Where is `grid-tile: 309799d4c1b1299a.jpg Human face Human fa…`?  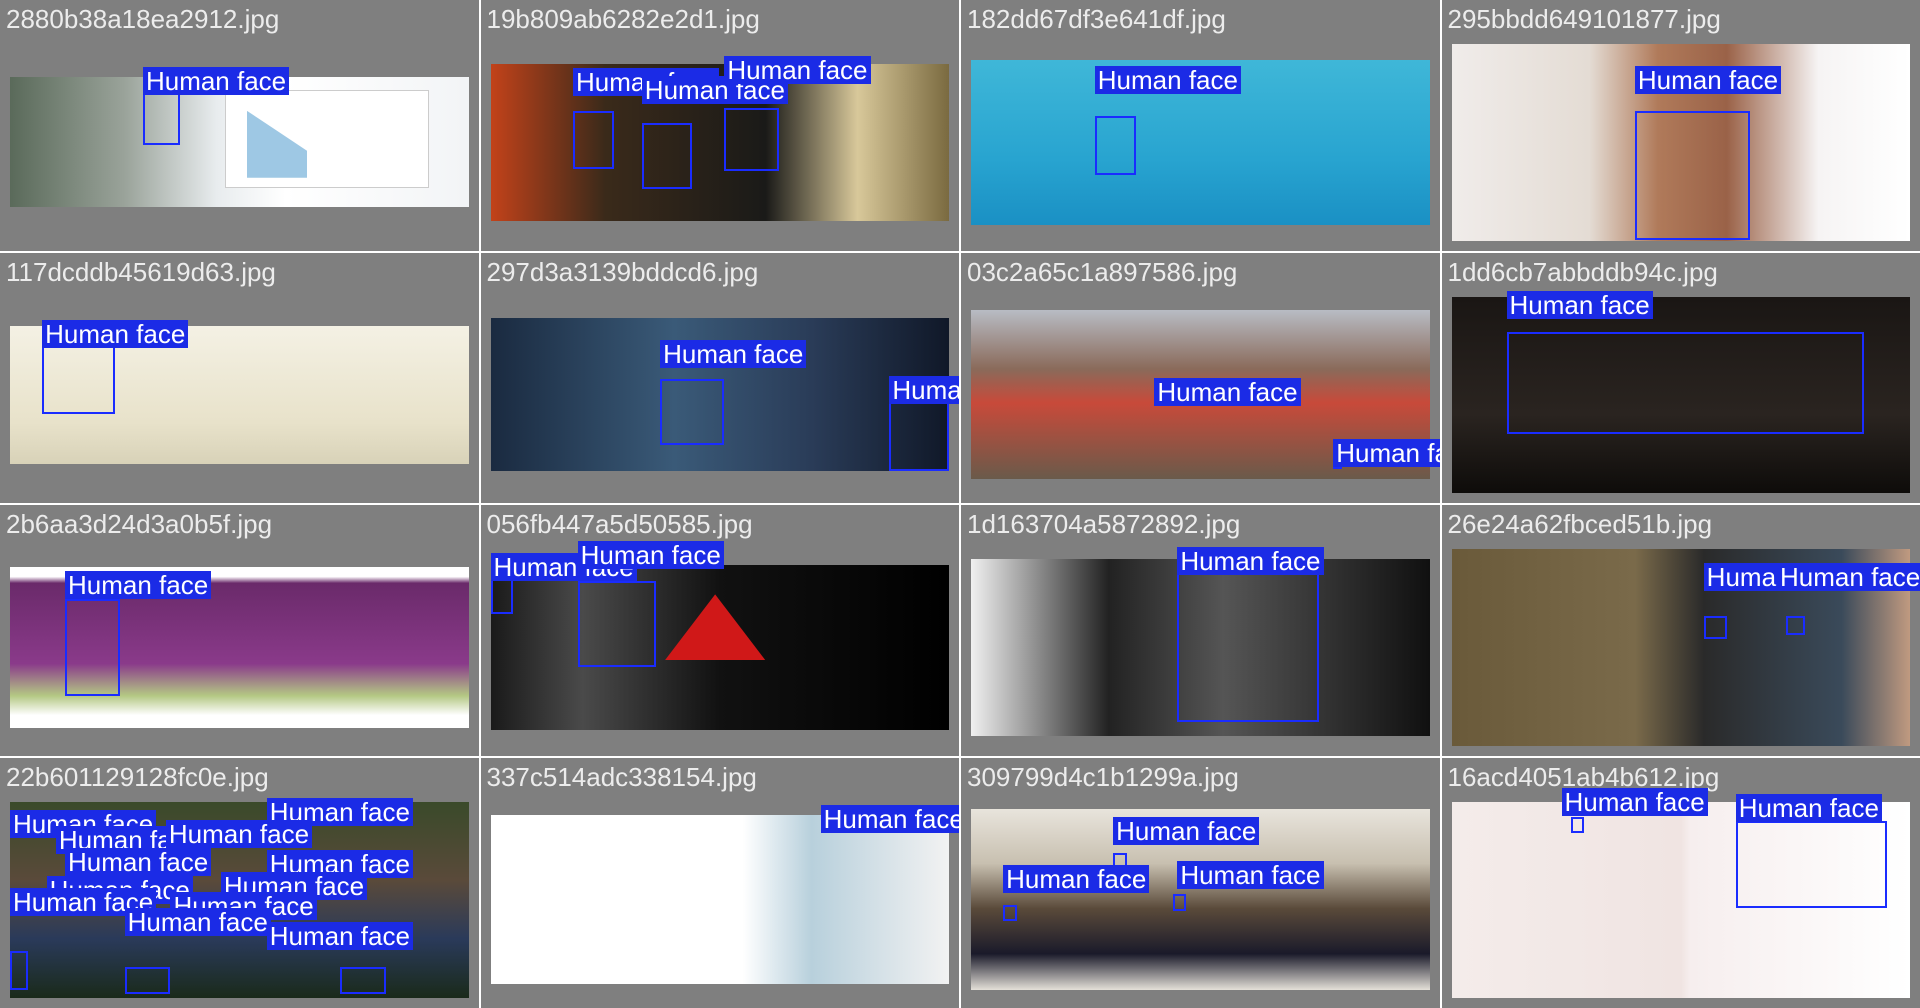
grid-tile: 309799d4c1b1299a.jpg Human face Human fa… is located at coordinates (1200, 882).